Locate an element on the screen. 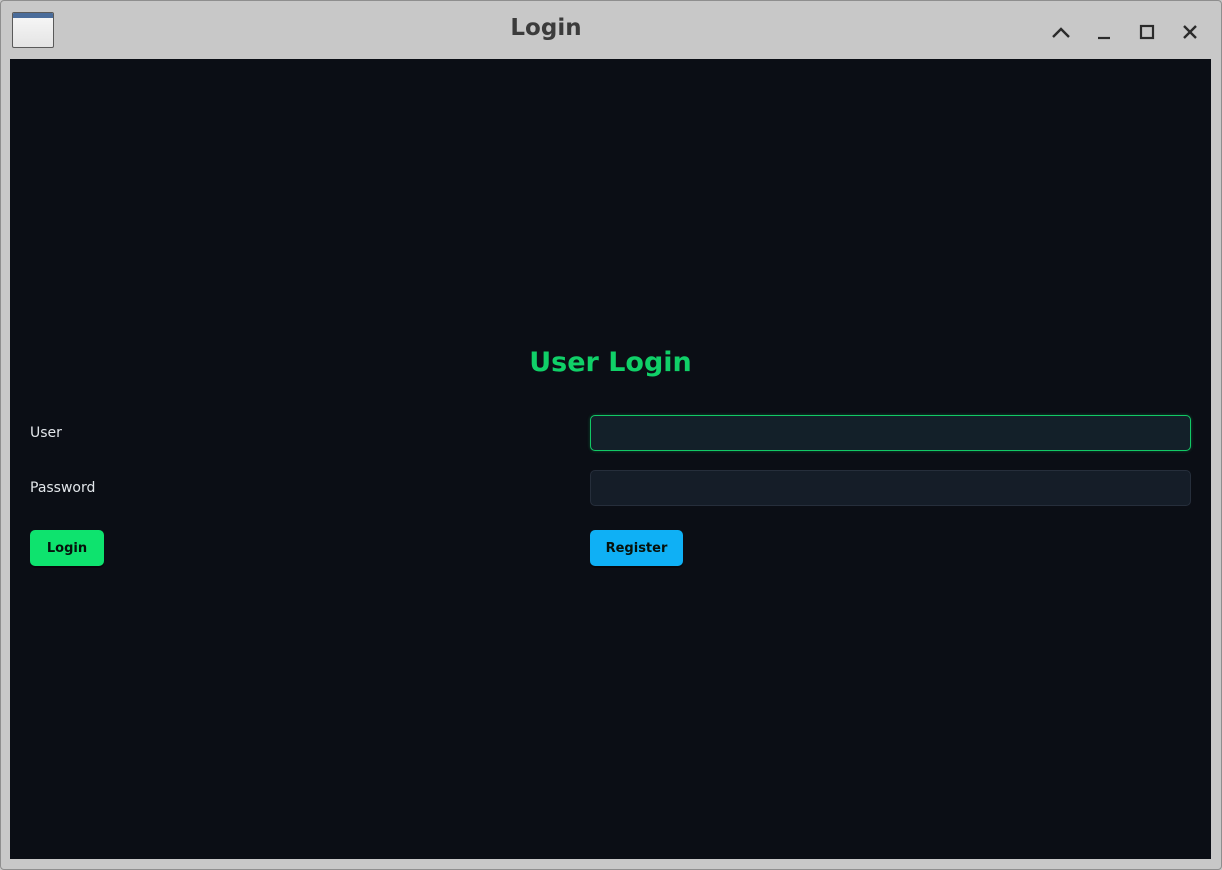 The height and width of the screenshot is (870, 1222). minimize-icon is located at coordinates (1104, 32).